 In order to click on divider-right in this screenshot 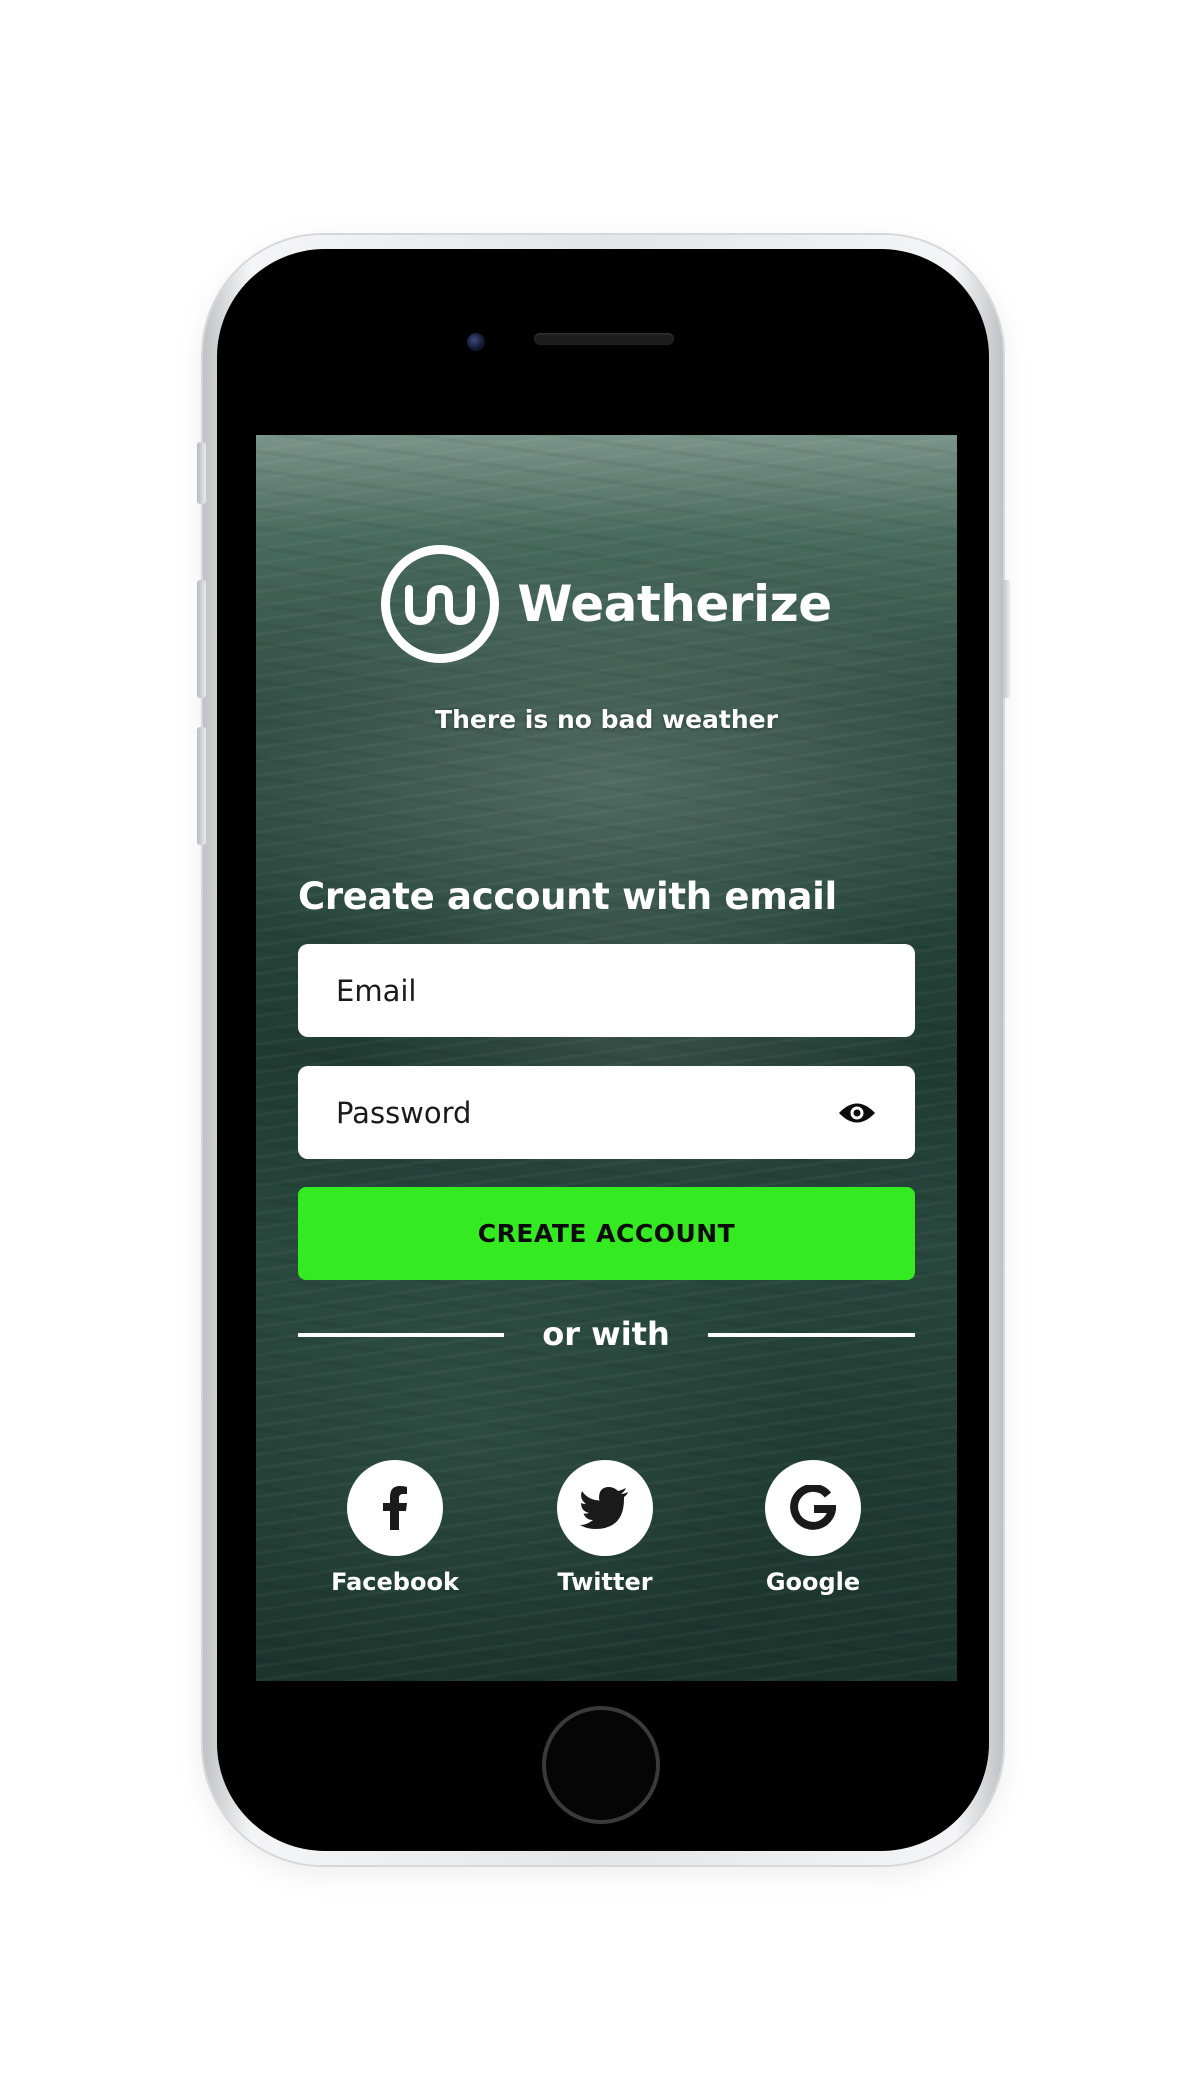, I will do `click(811, 1335)`.